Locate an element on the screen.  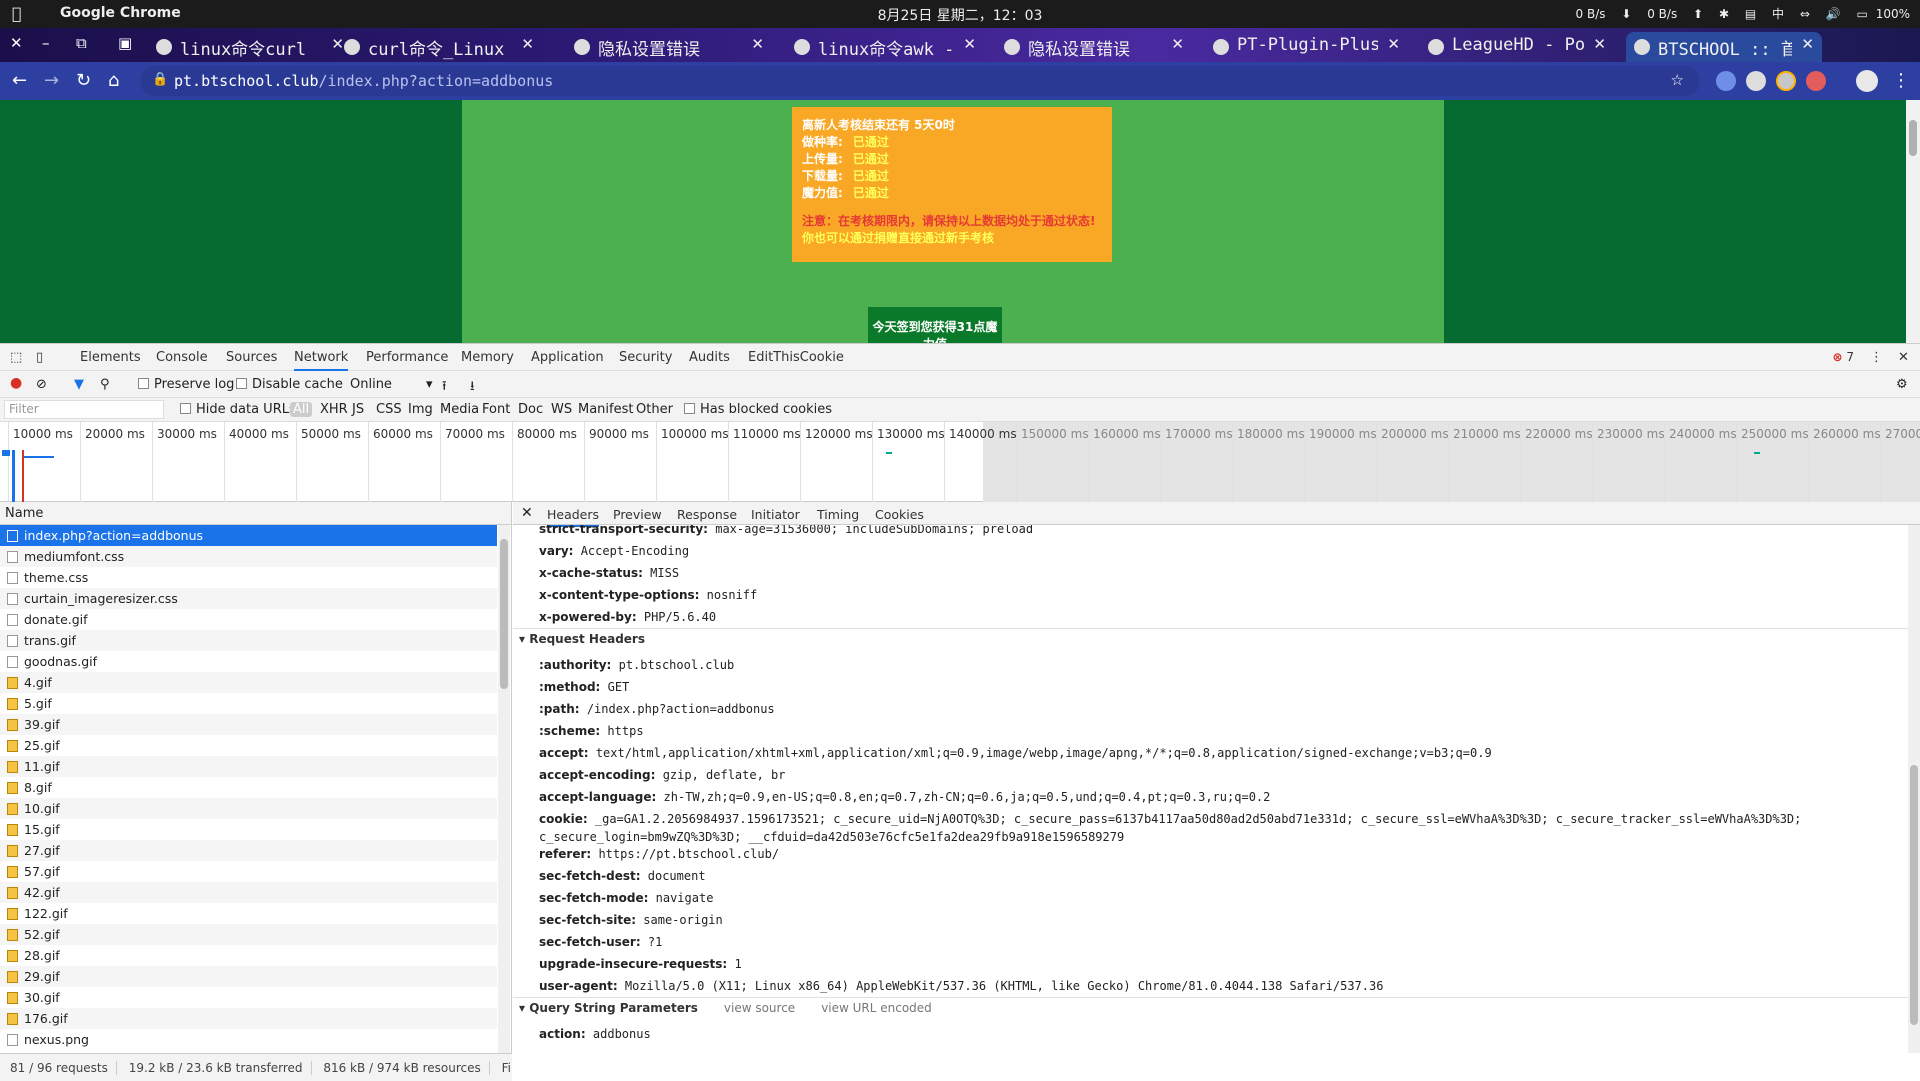
request-row: 5.gif is located at coordinates (248, 703).